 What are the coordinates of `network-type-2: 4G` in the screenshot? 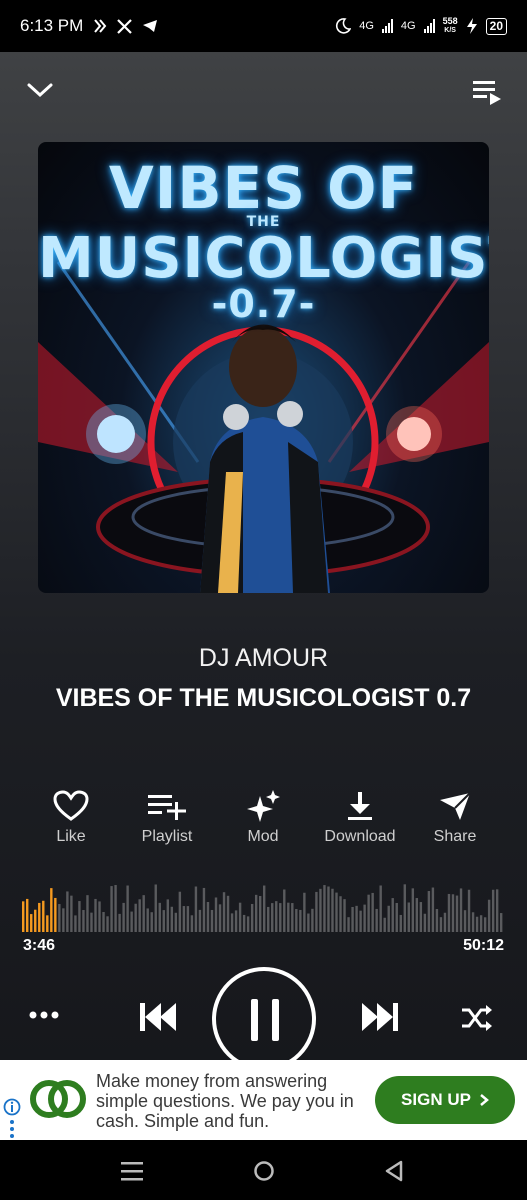 It's located at (408, 26).